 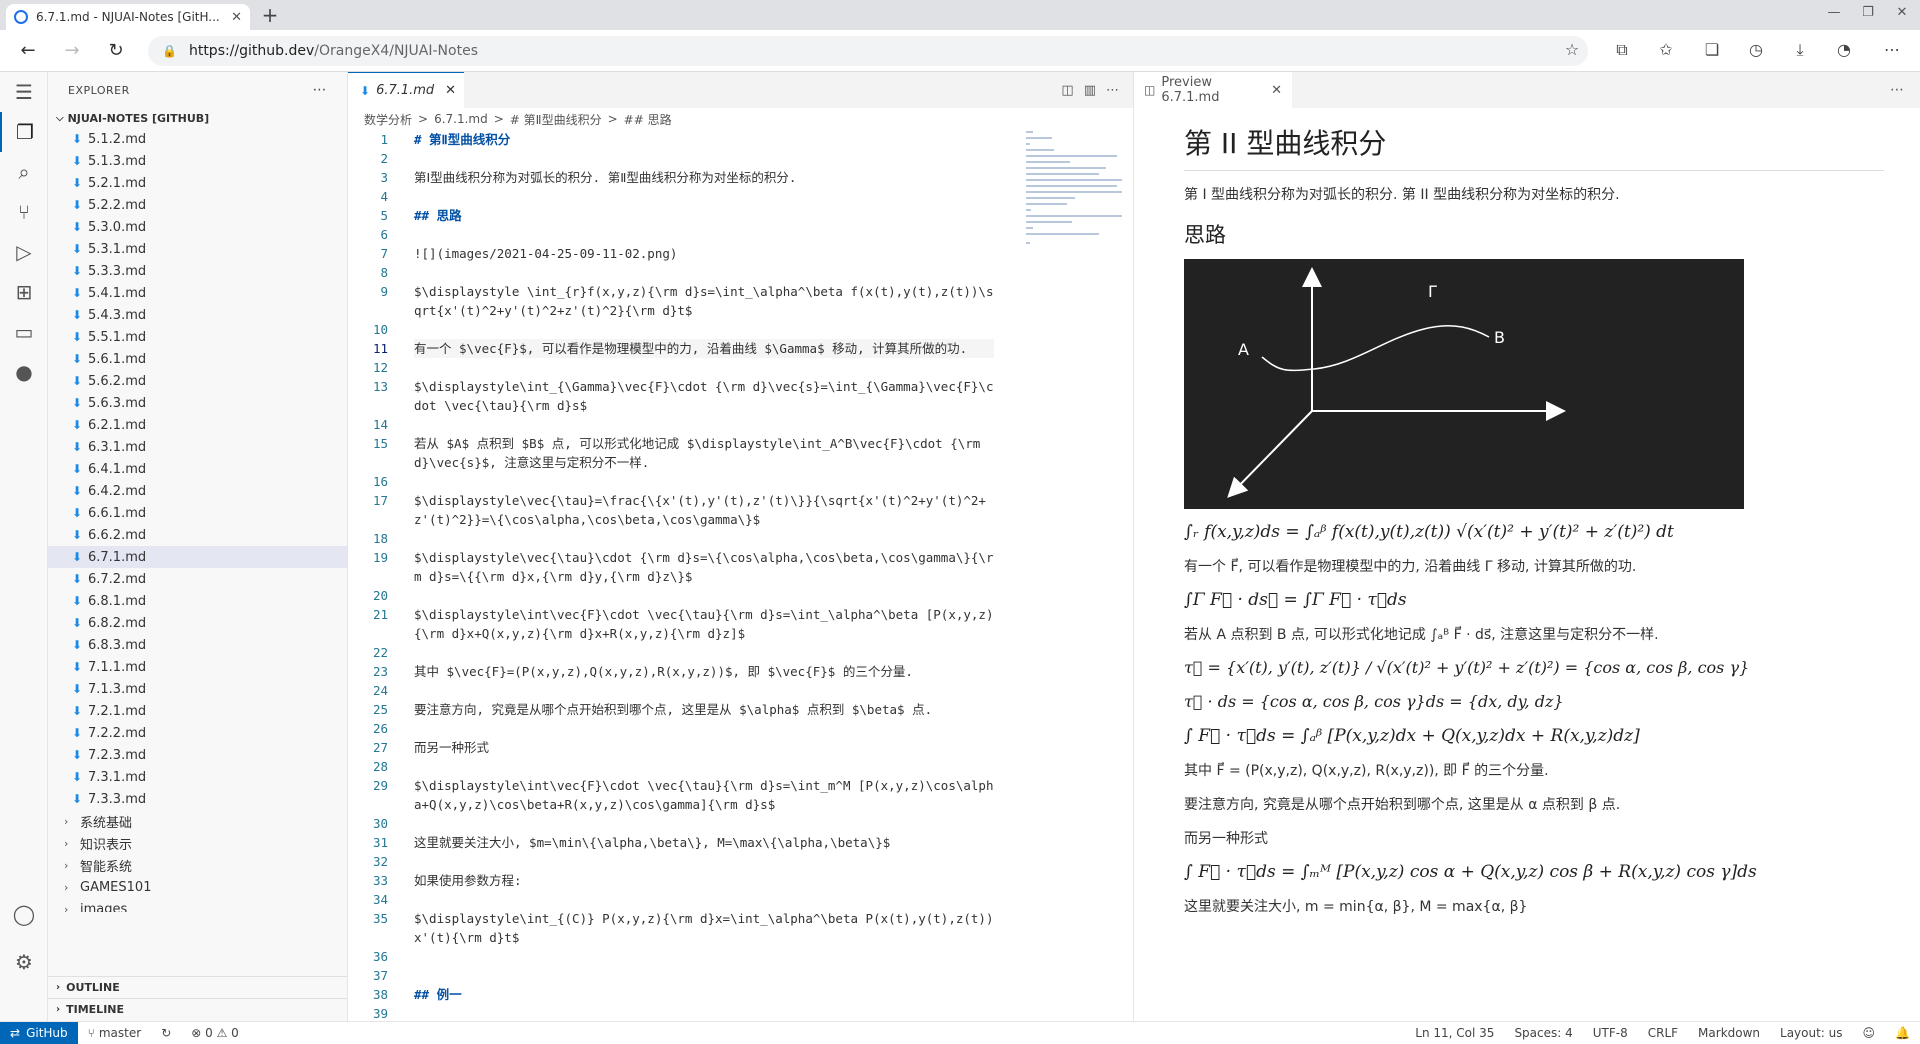 I want to click on code-line: 10, so click(x=698, y=329).